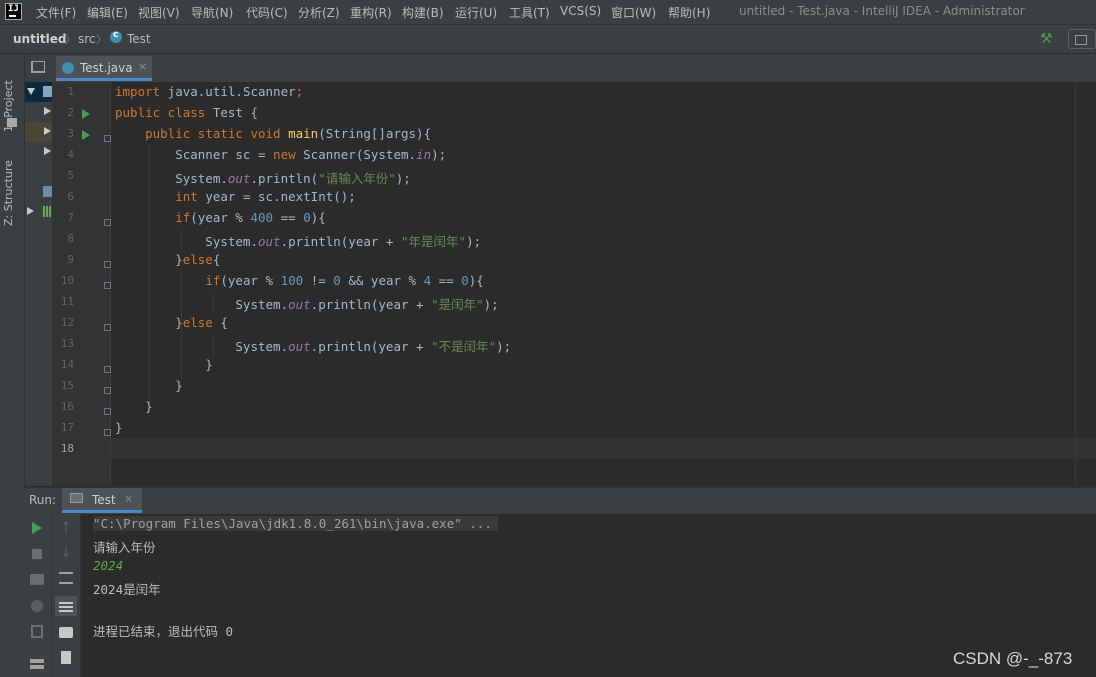  I want to click on camera-icon, so click(37, 579).